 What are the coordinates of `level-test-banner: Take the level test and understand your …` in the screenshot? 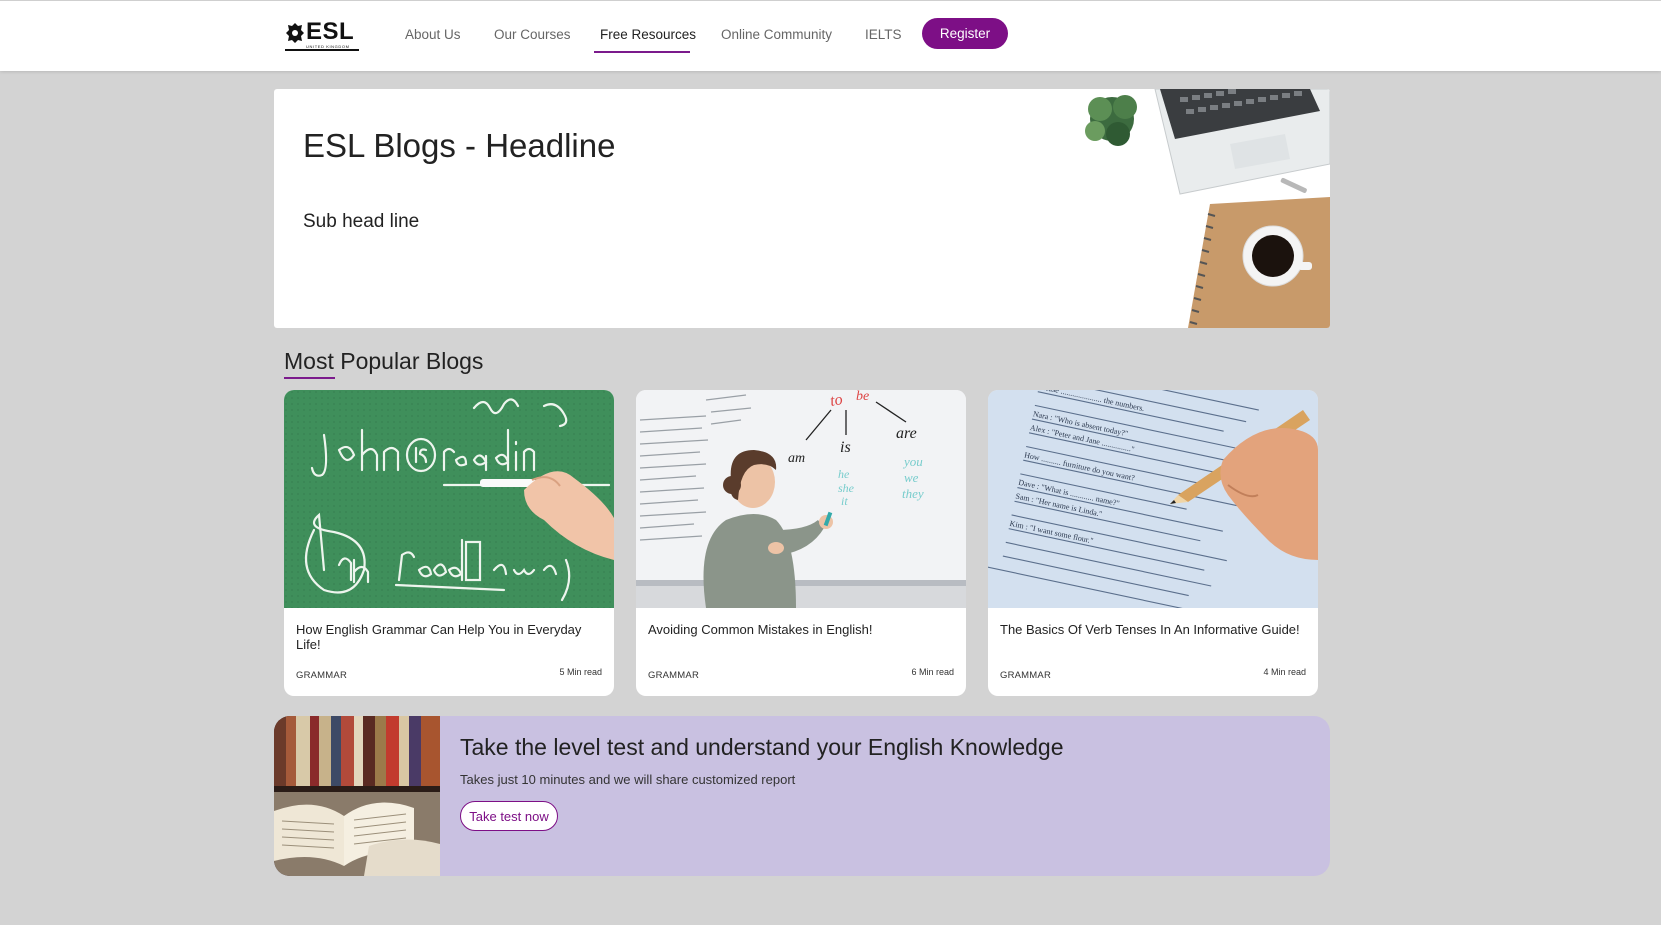 It's located at (802, 796).